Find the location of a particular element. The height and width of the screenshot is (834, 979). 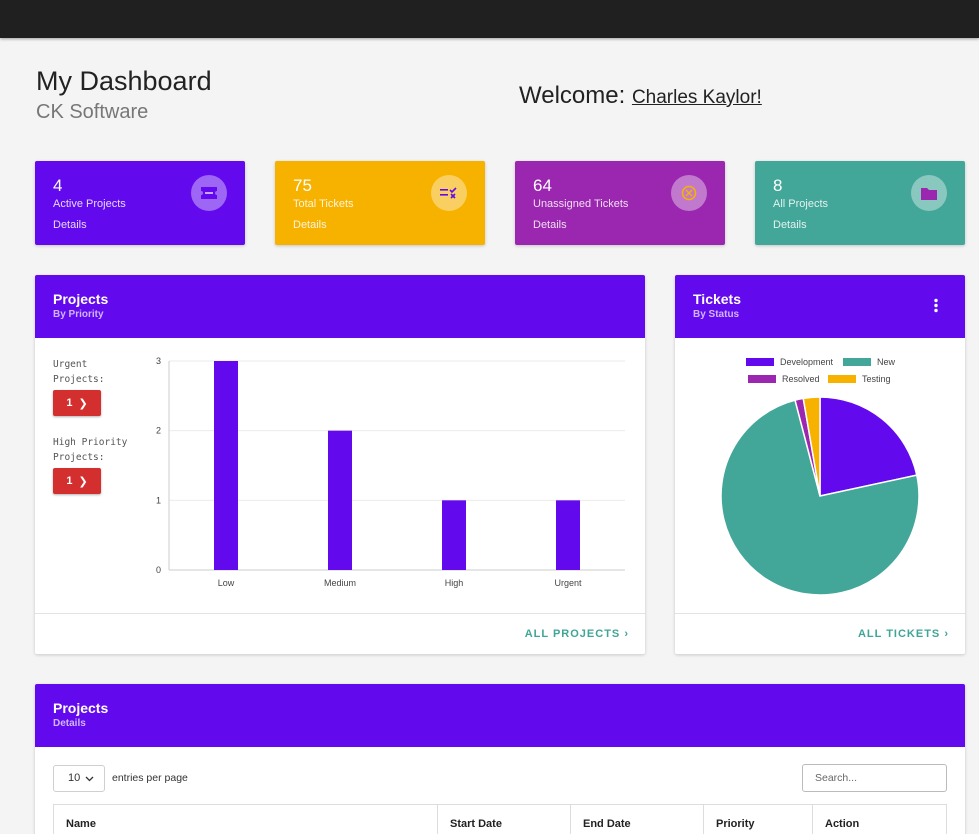

welcome-message: Welcome: Charles Kaylor! is located at coordinates (640, 96).